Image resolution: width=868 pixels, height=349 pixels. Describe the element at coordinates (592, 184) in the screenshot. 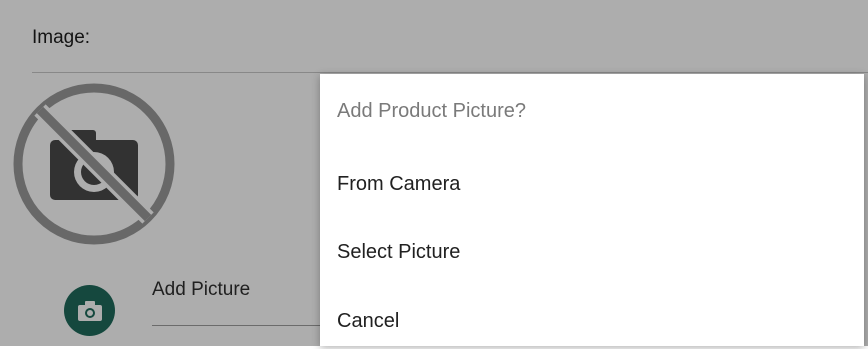

I see `from-camera-option: From Camera` at that location.